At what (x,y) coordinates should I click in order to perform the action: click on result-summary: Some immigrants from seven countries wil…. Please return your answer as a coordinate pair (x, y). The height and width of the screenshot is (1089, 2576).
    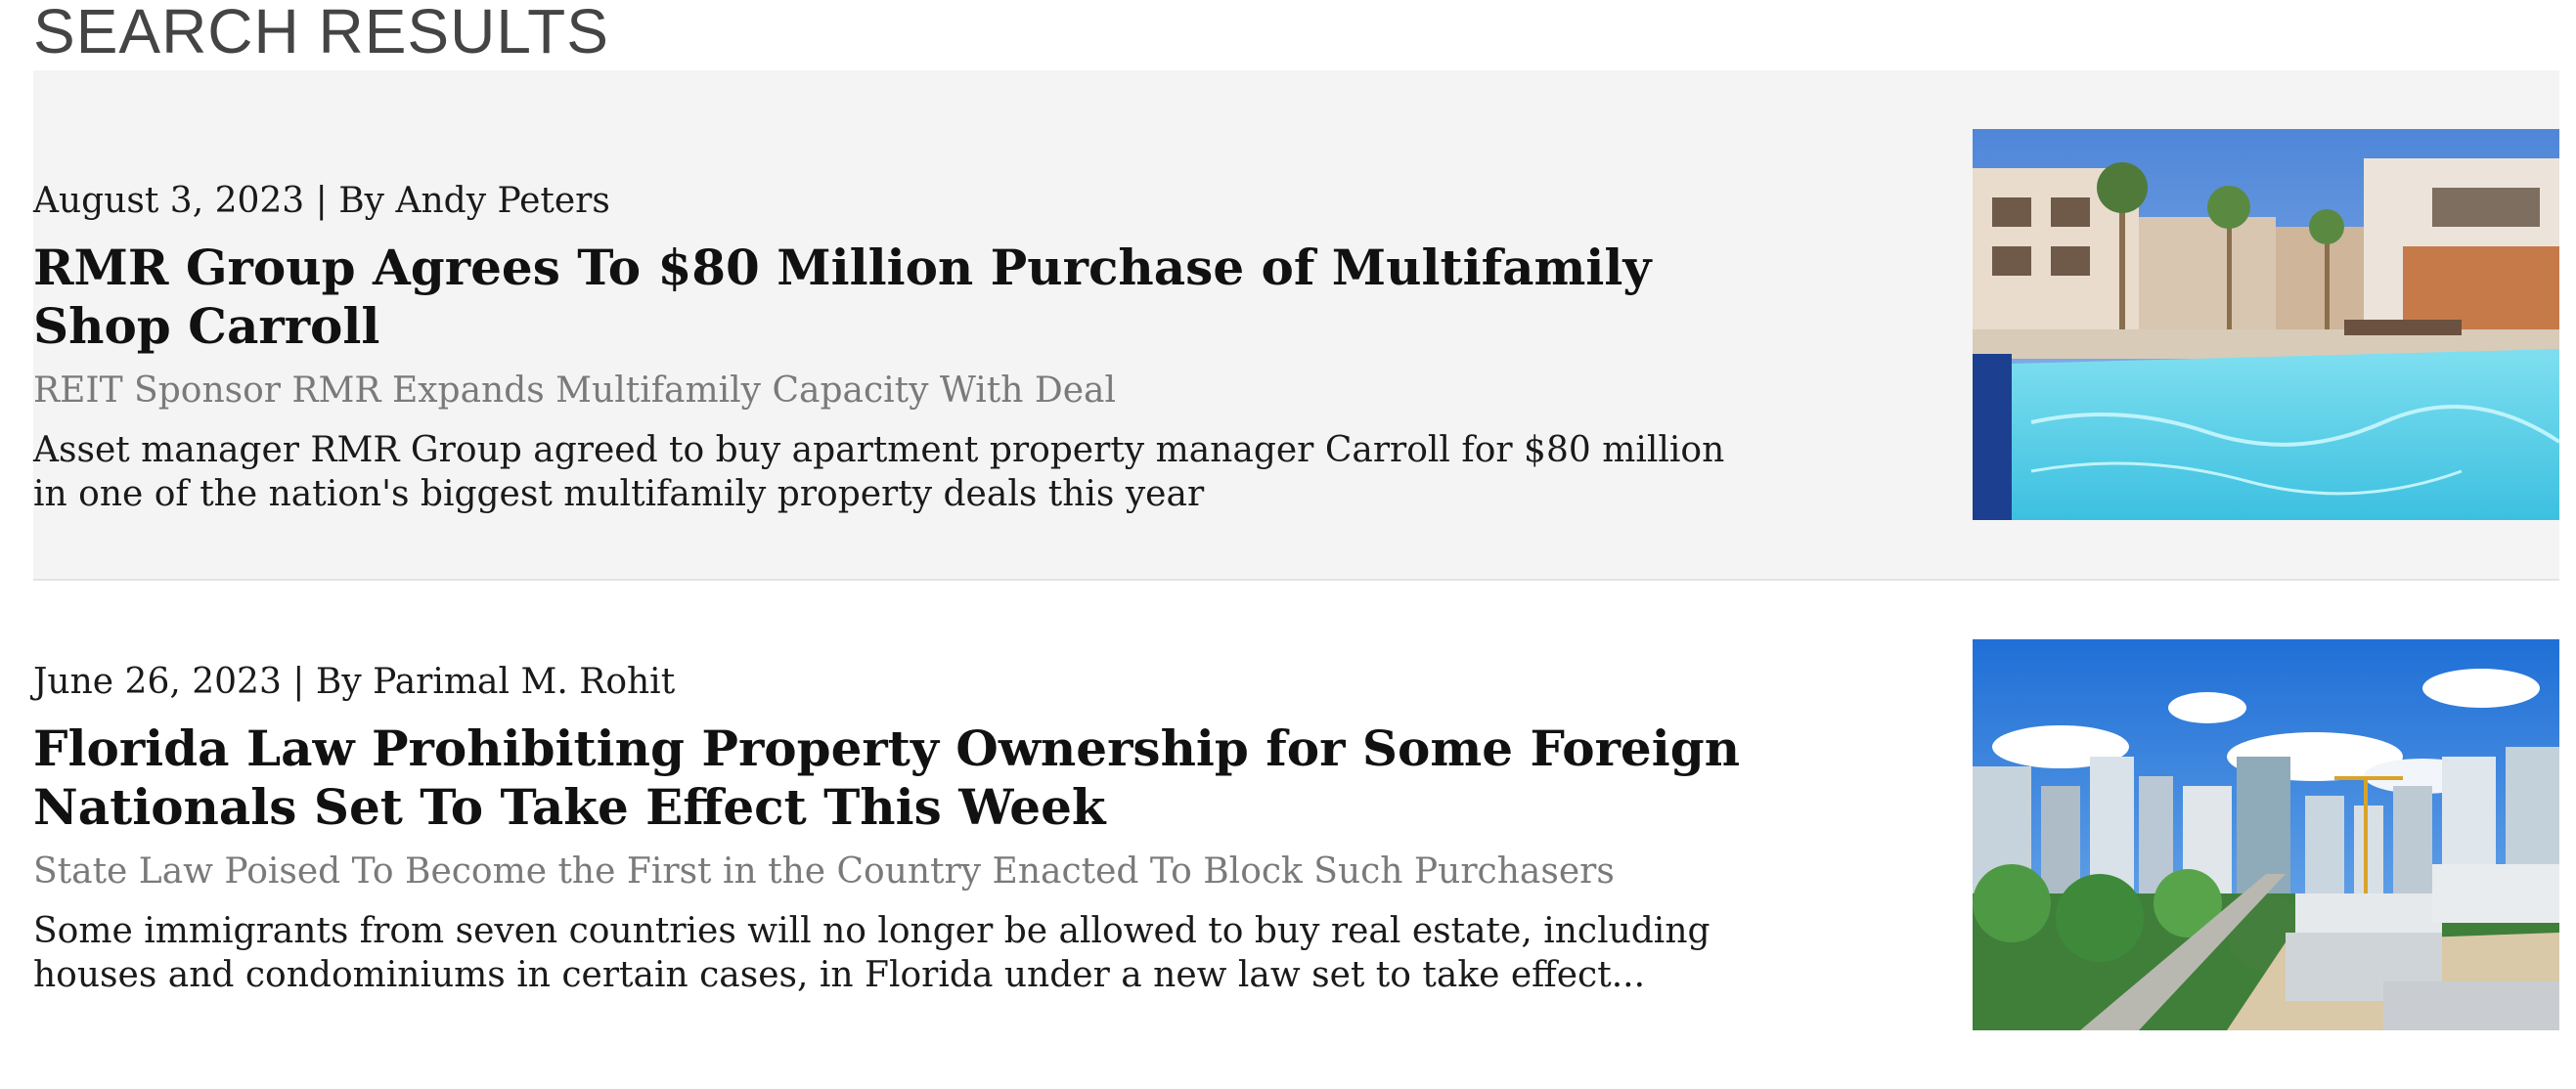
    Looking at the image, I should click on (871, 953).